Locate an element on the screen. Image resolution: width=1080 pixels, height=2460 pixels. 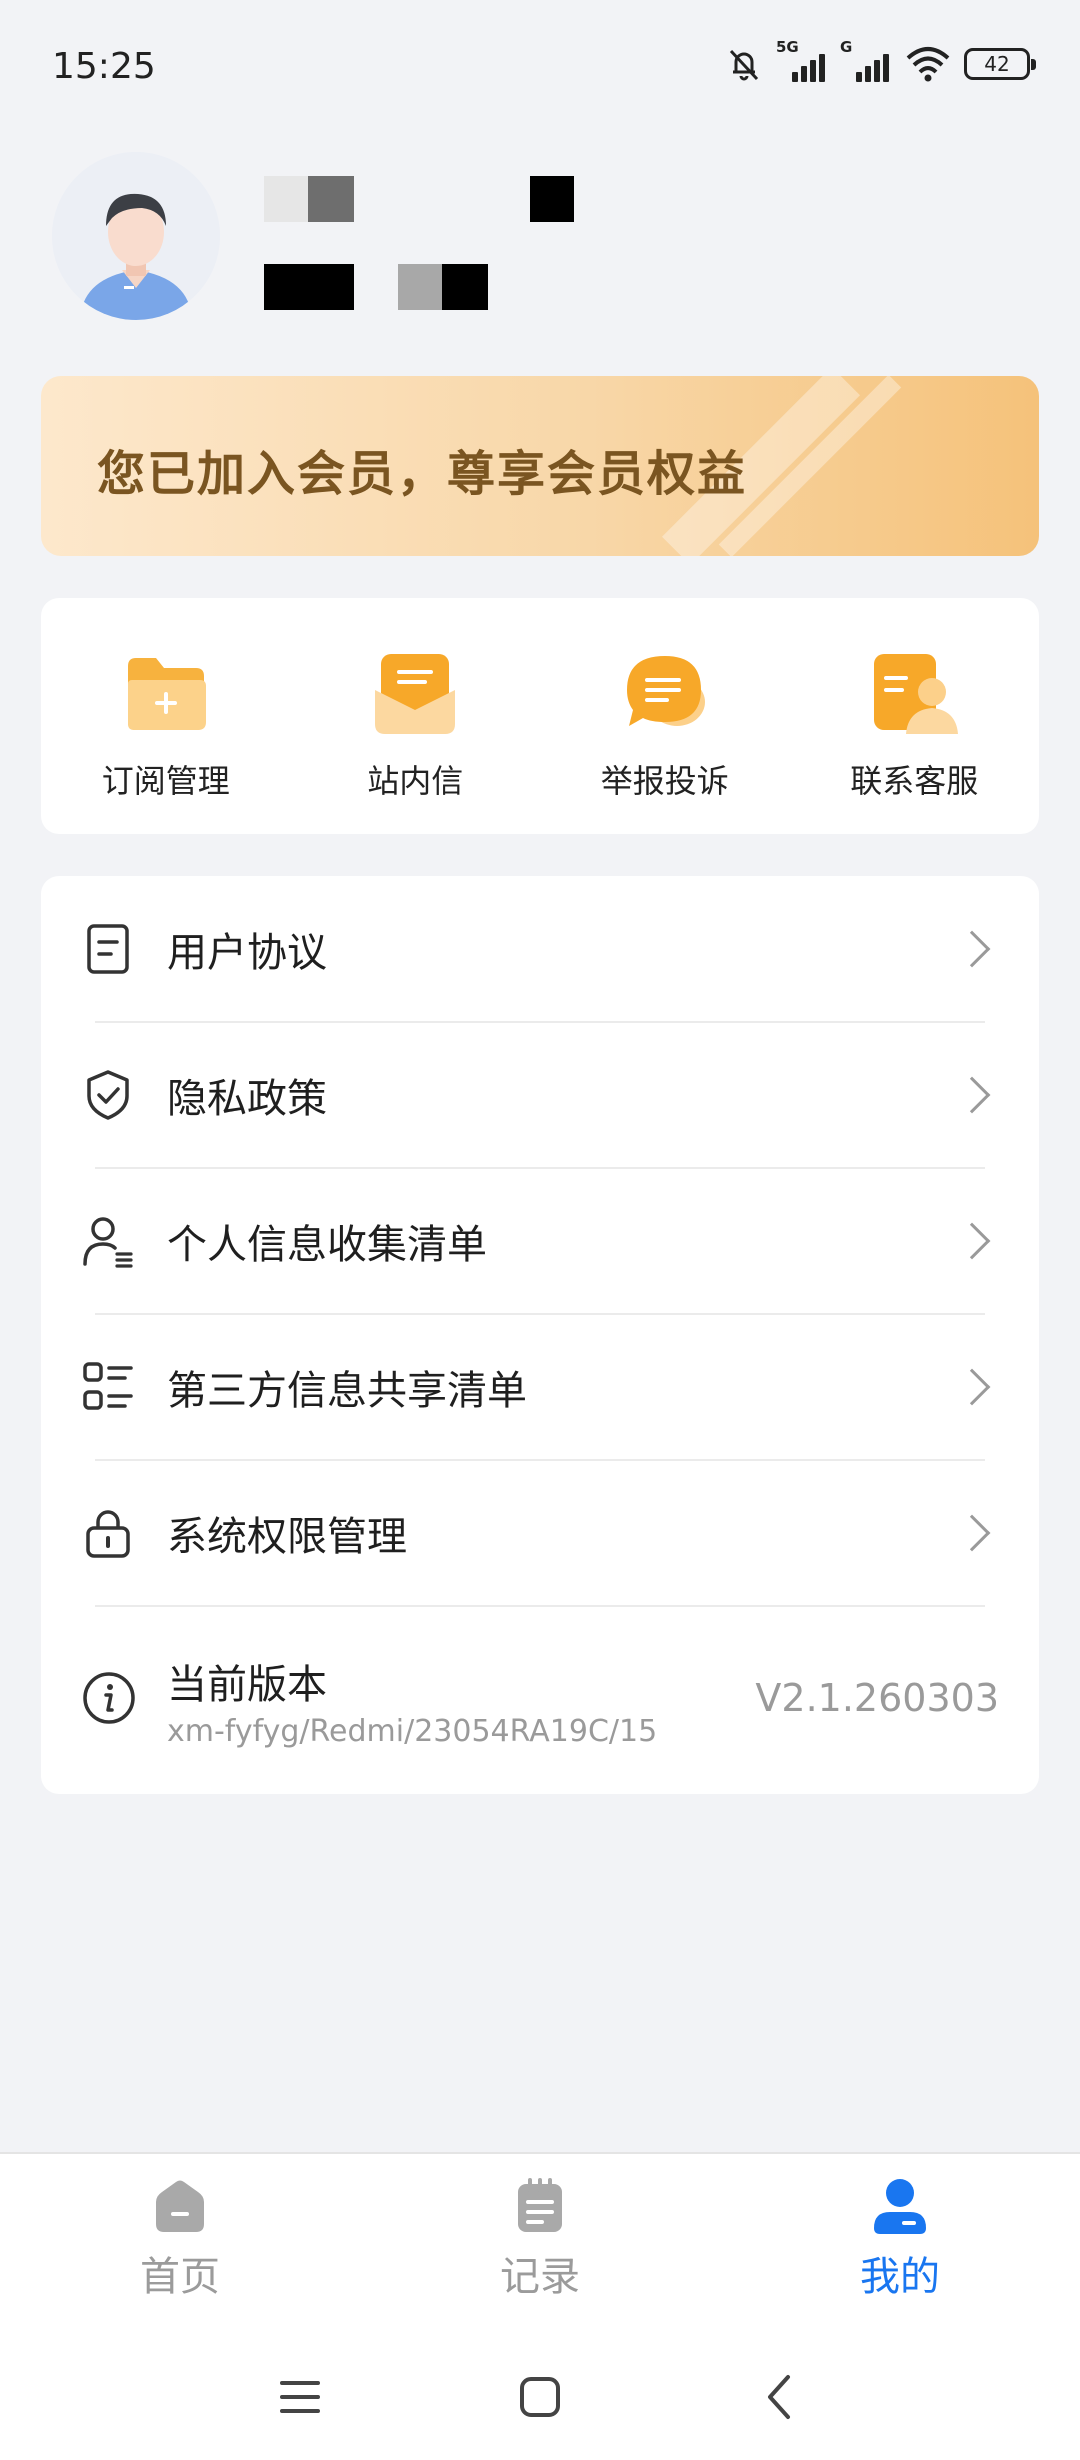
battery-icon: 42 is located at coordinates (1000, 64).